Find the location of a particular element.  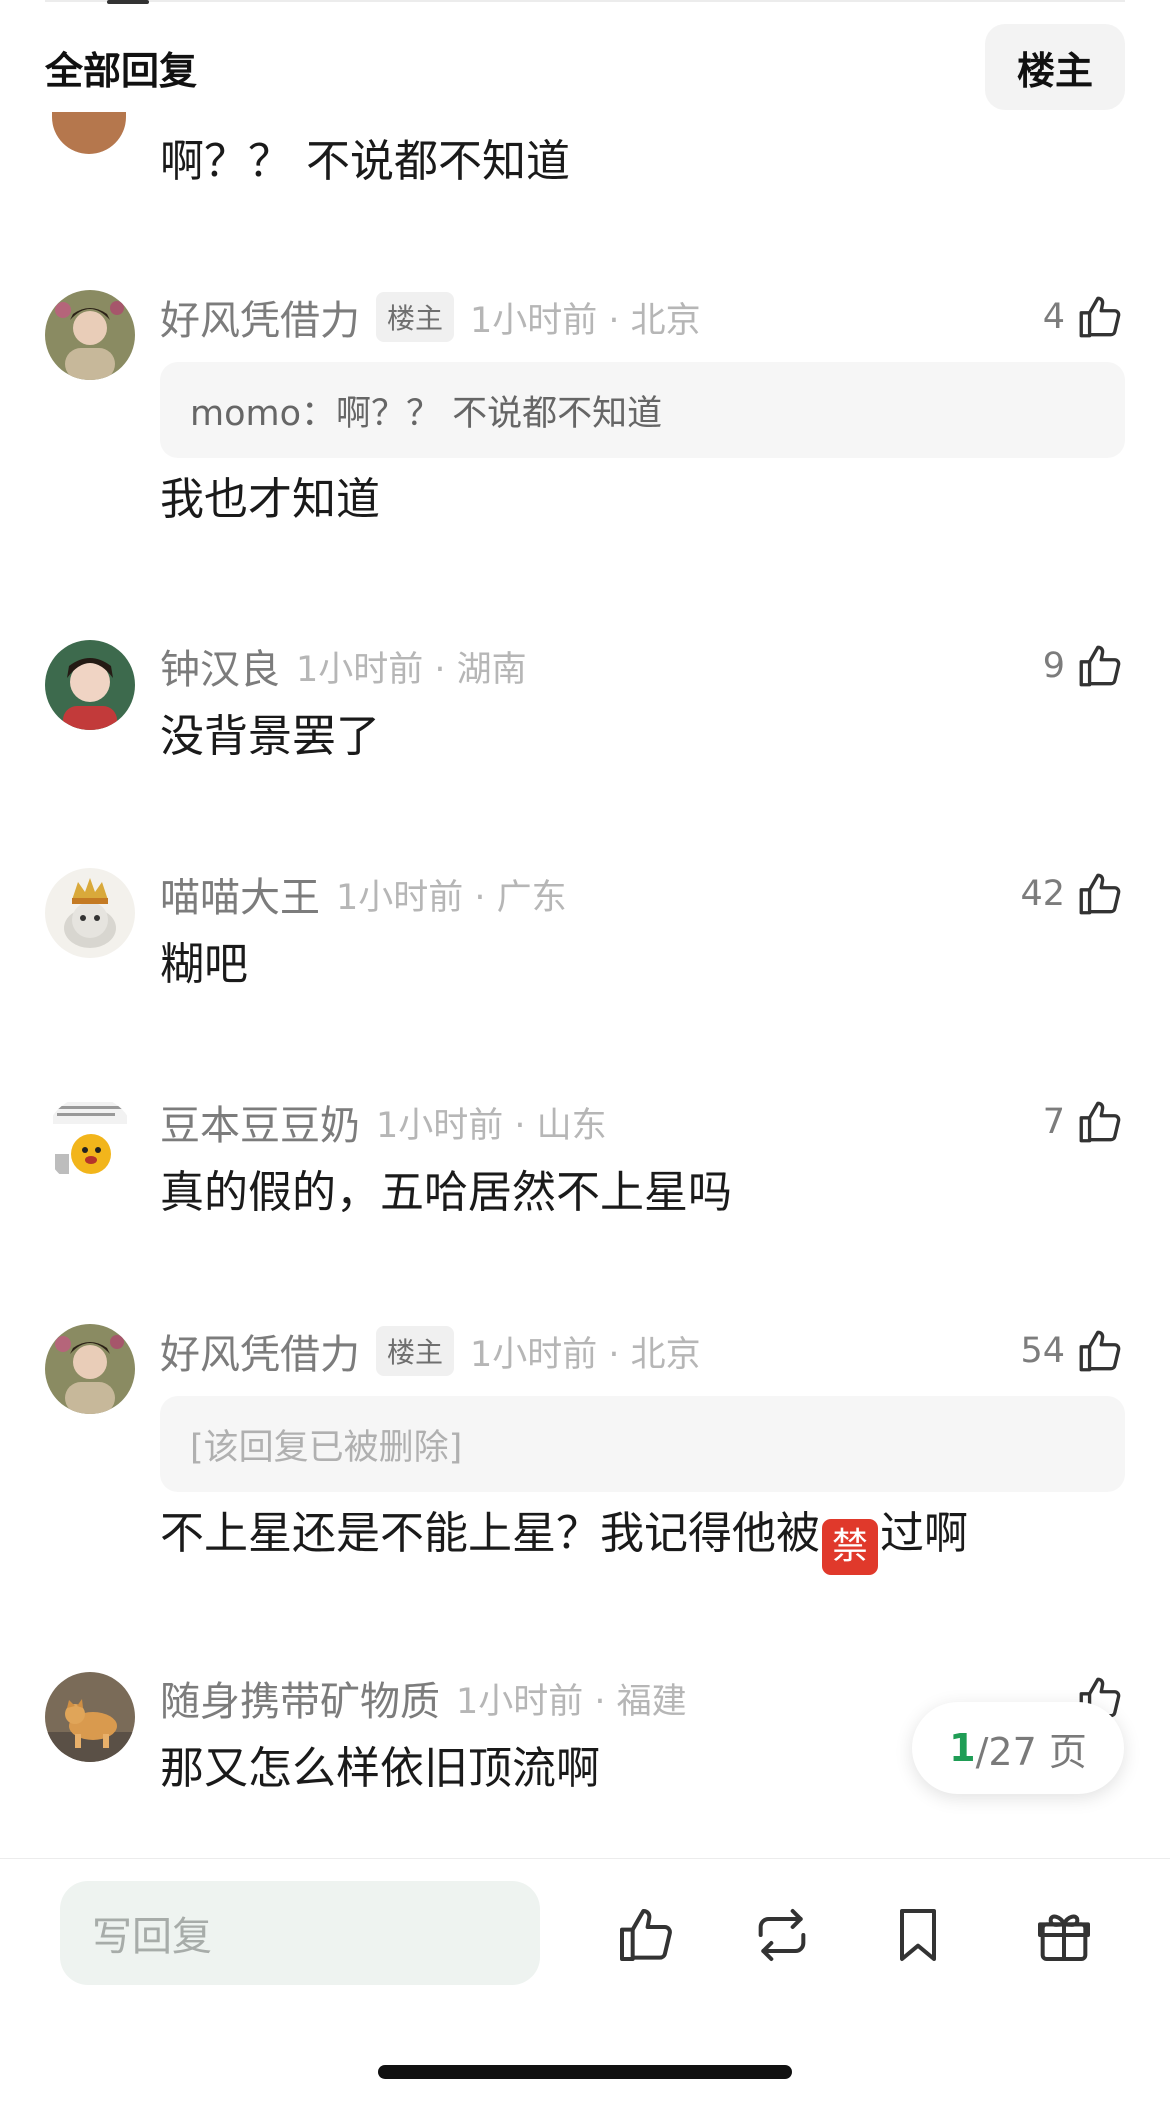

home-indicator is located at coordinates (585, 2072).